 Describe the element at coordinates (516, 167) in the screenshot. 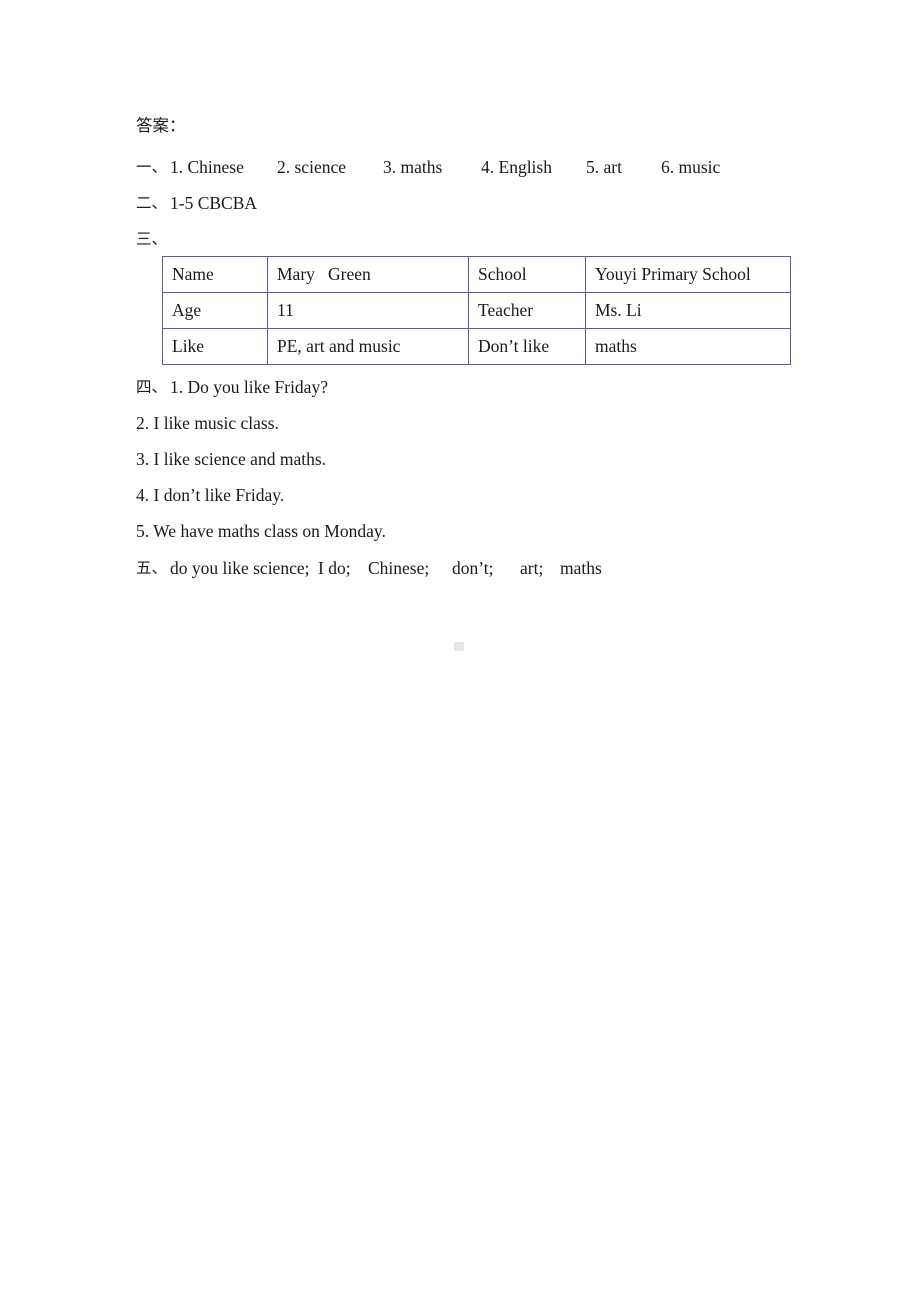

I see `section-1-item-4: 4. English` at that location.